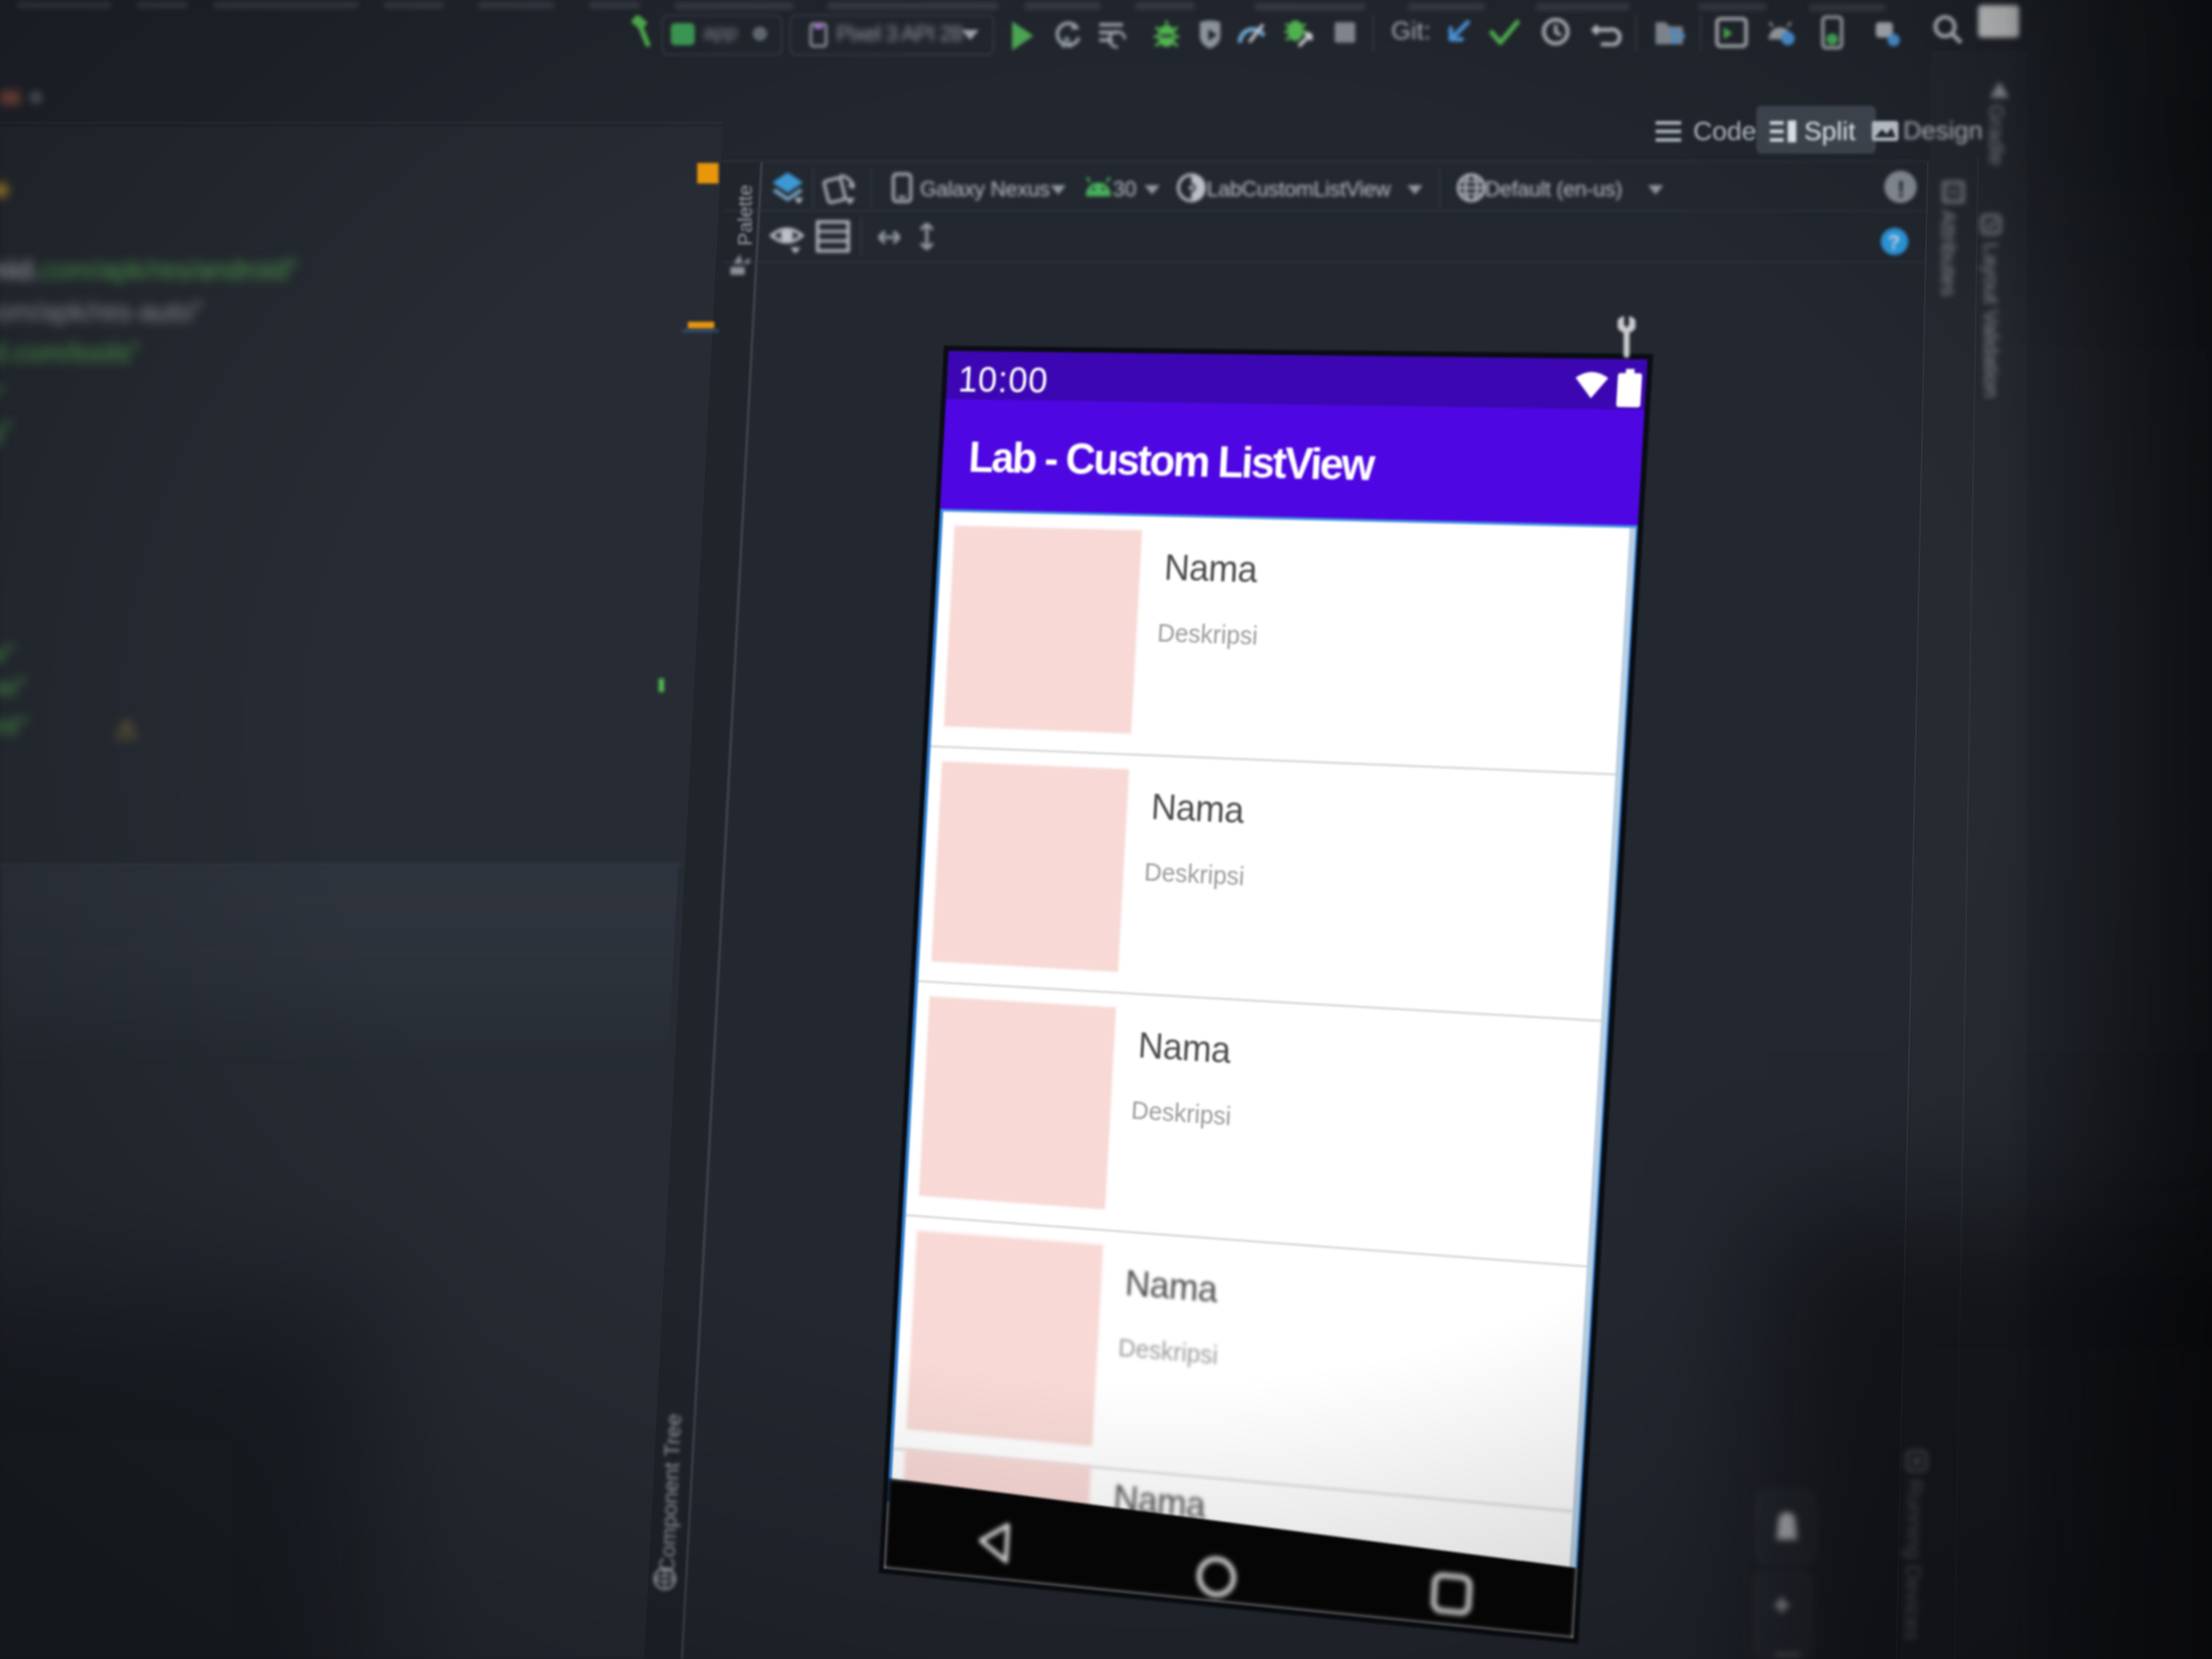  What do you see at coordinates (1067, 42) in the screenshot?
I see `svg-text: A` at bounding box center [1067, 42].